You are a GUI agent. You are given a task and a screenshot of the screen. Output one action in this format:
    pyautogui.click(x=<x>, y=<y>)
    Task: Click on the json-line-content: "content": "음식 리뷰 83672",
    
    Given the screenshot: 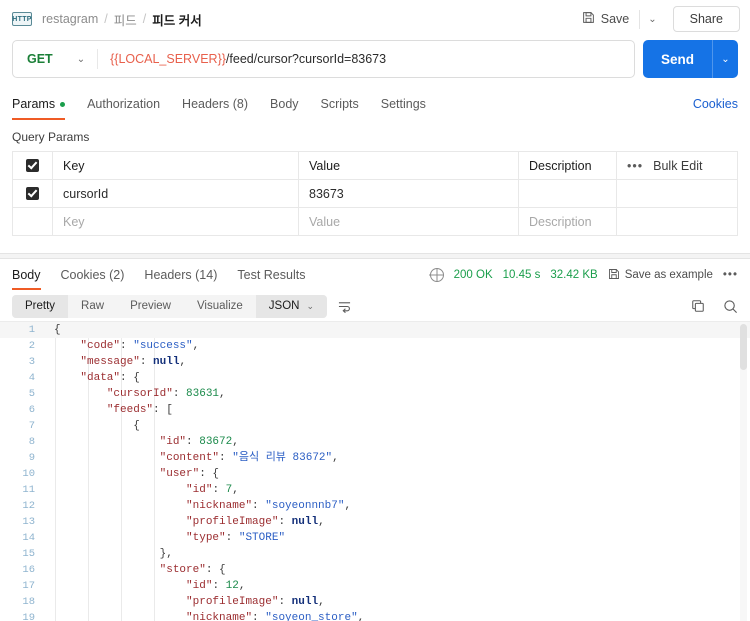 What is the action you would take?
    pyautogui.click(x=397, y=458)
    